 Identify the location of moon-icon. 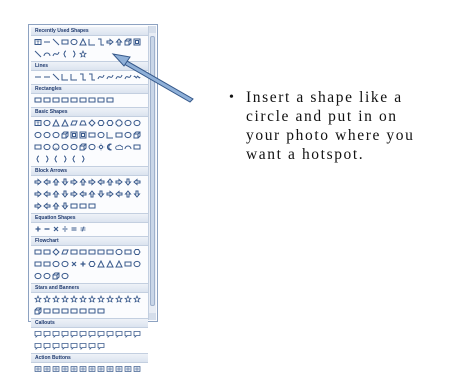
(110, 147).